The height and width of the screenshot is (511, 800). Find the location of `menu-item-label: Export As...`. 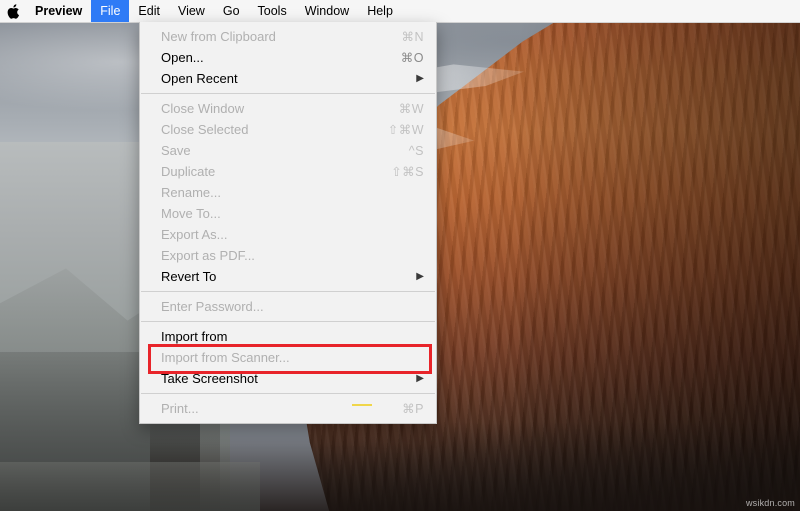

menu-item-label: Export As... is located at coordinates (194, 234).